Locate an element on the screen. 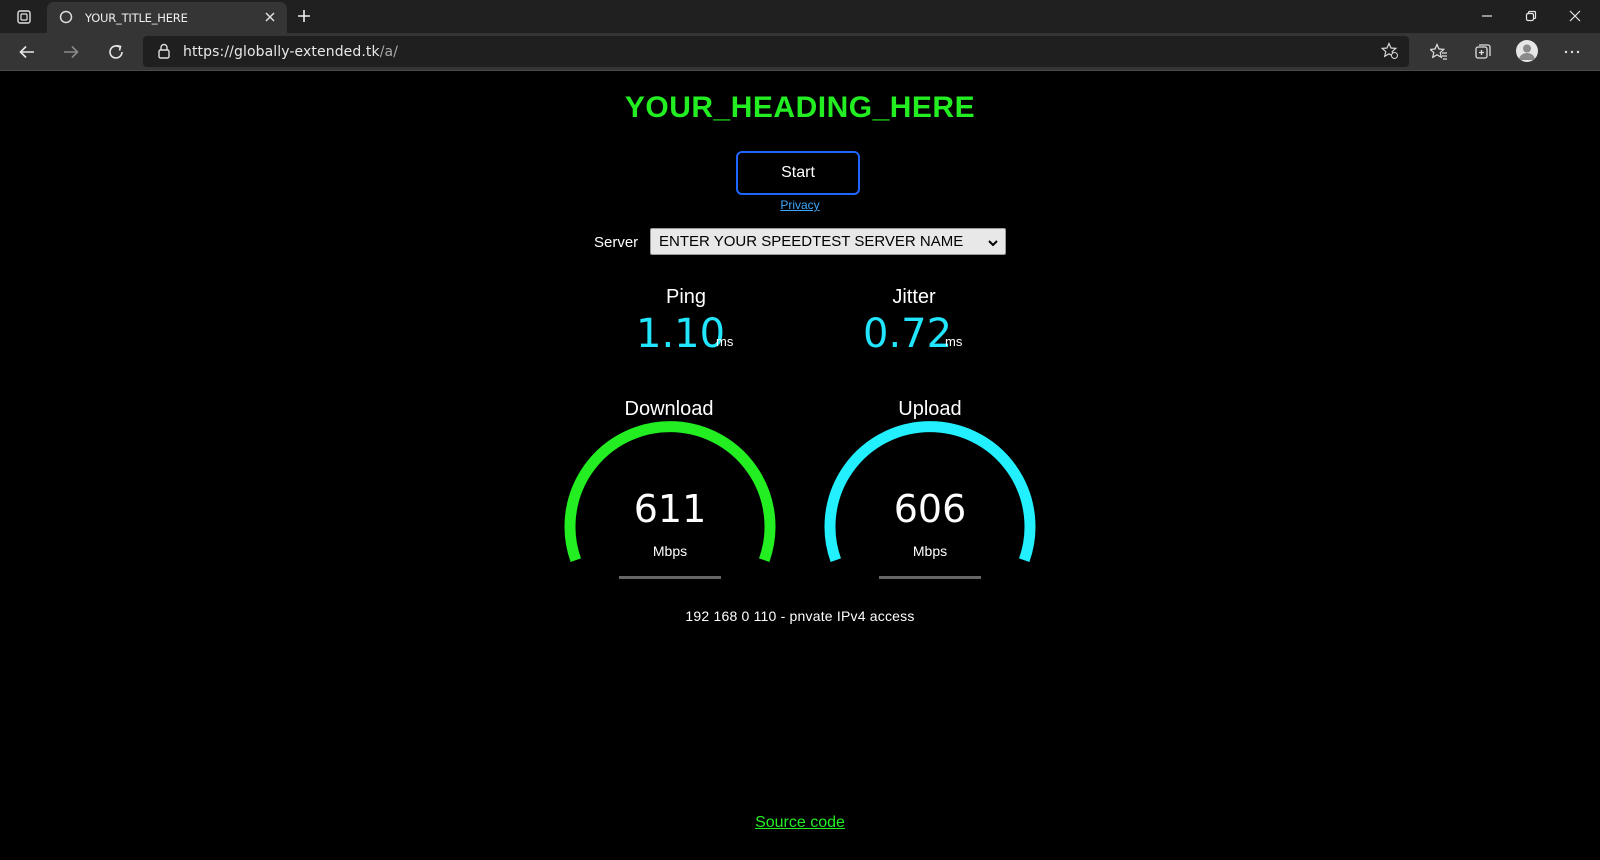 The height and width of the screenshot is (860, 1600). add-favorite-icon is located at coordinates (1389, 53).